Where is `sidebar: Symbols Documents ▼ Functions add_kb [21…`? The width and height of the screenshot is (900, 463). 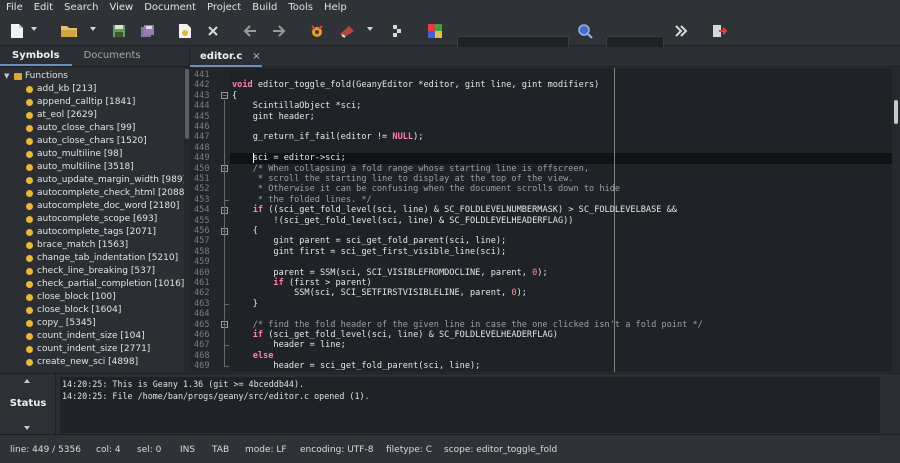 sidebar: Symbols Documents ▼ Functions add_kb [21… is located at coordinates (95, 209).